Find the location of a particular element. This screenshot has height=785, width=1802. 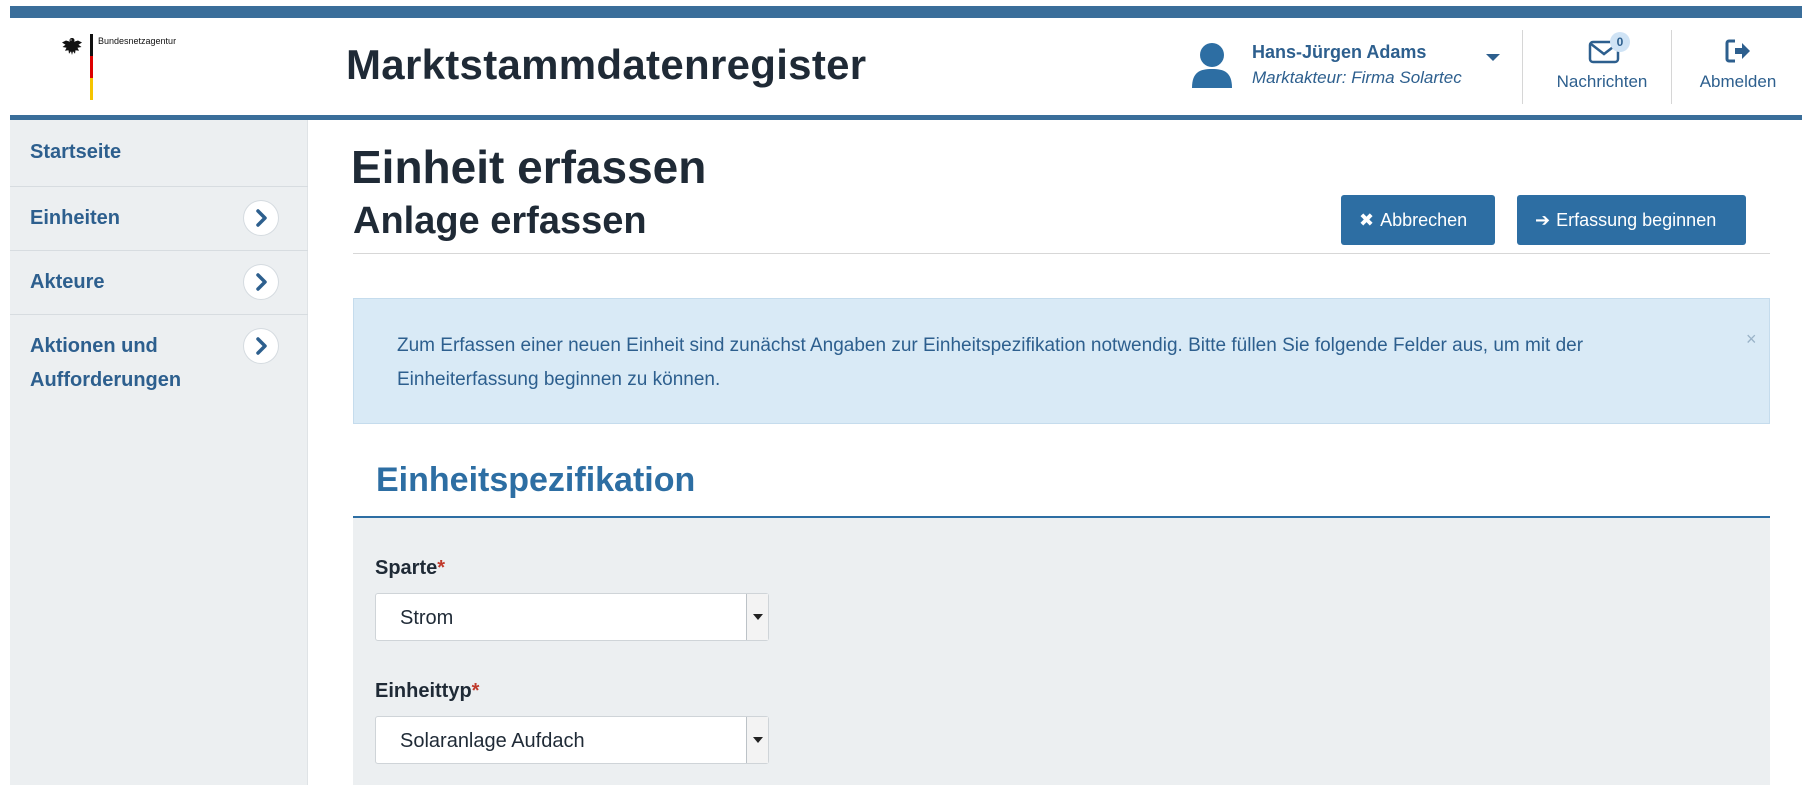

title-divider is located at coordinates (1061, 253).